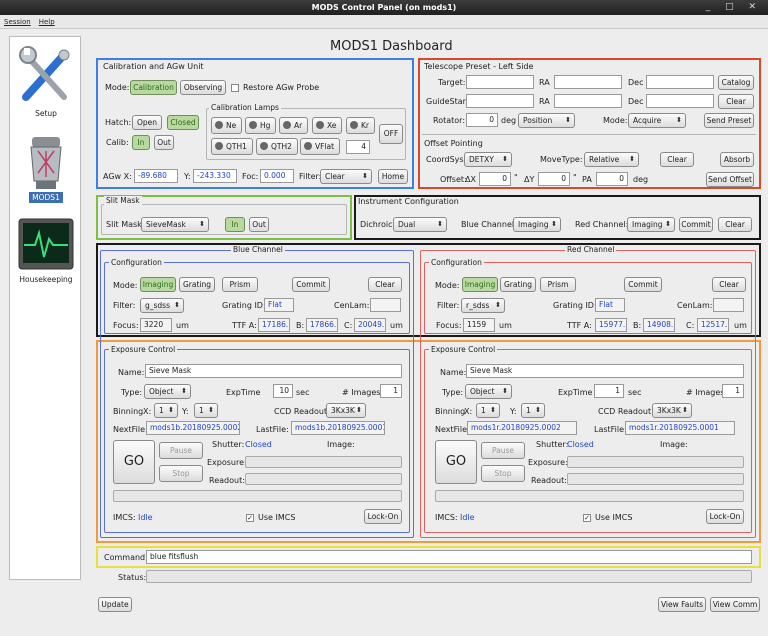 The width and height of the screenshot is (768, 636). What do you see at coordinates (558, 284) in the screenshot?
I see `red-prism-button: Prism` at bounding box center [558, 284].